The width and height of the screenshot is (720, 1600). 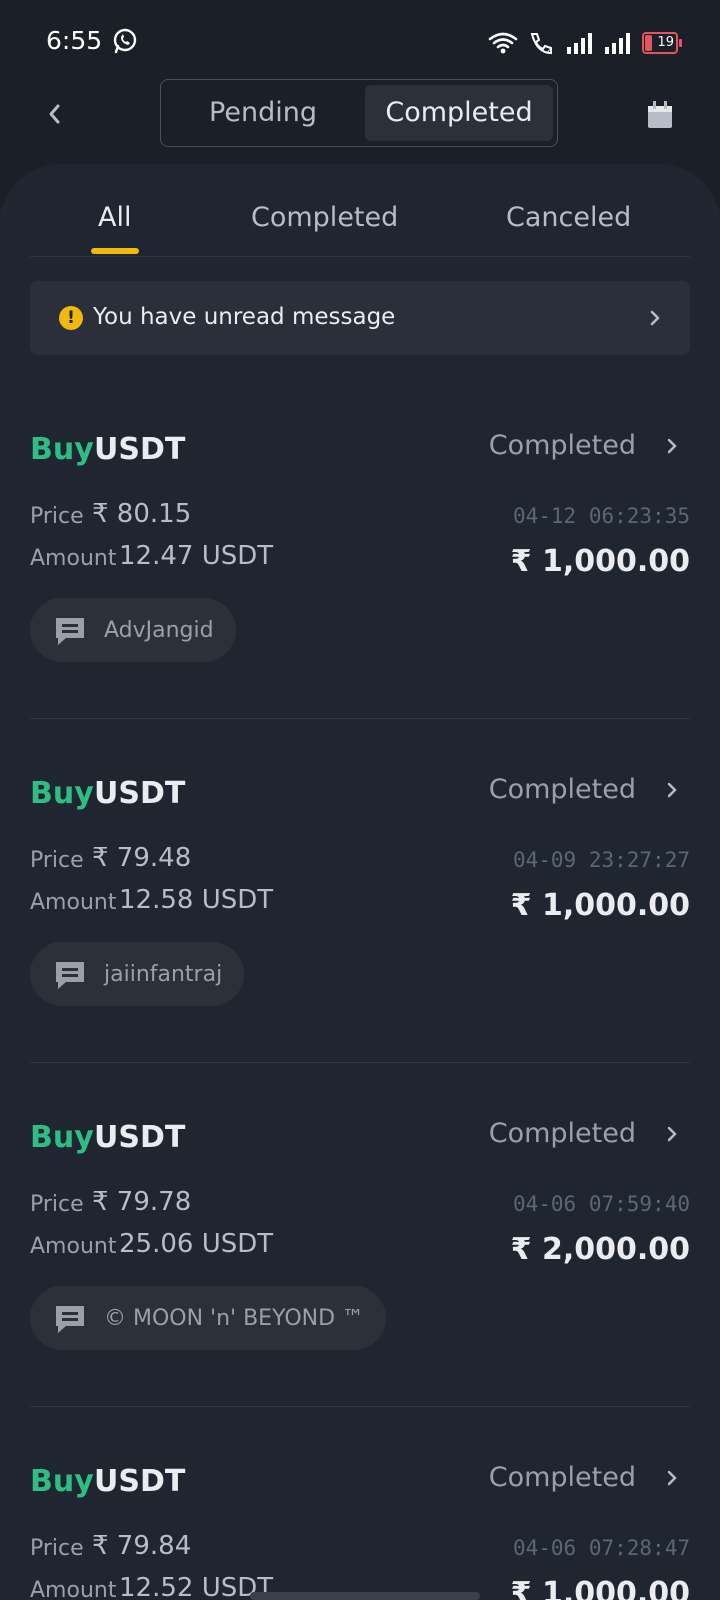 What do you see at coordinates (600, 1249) in the screenshot?
I see `order-total: ₹ 2,000.00` at bounding box center [600, 1249].